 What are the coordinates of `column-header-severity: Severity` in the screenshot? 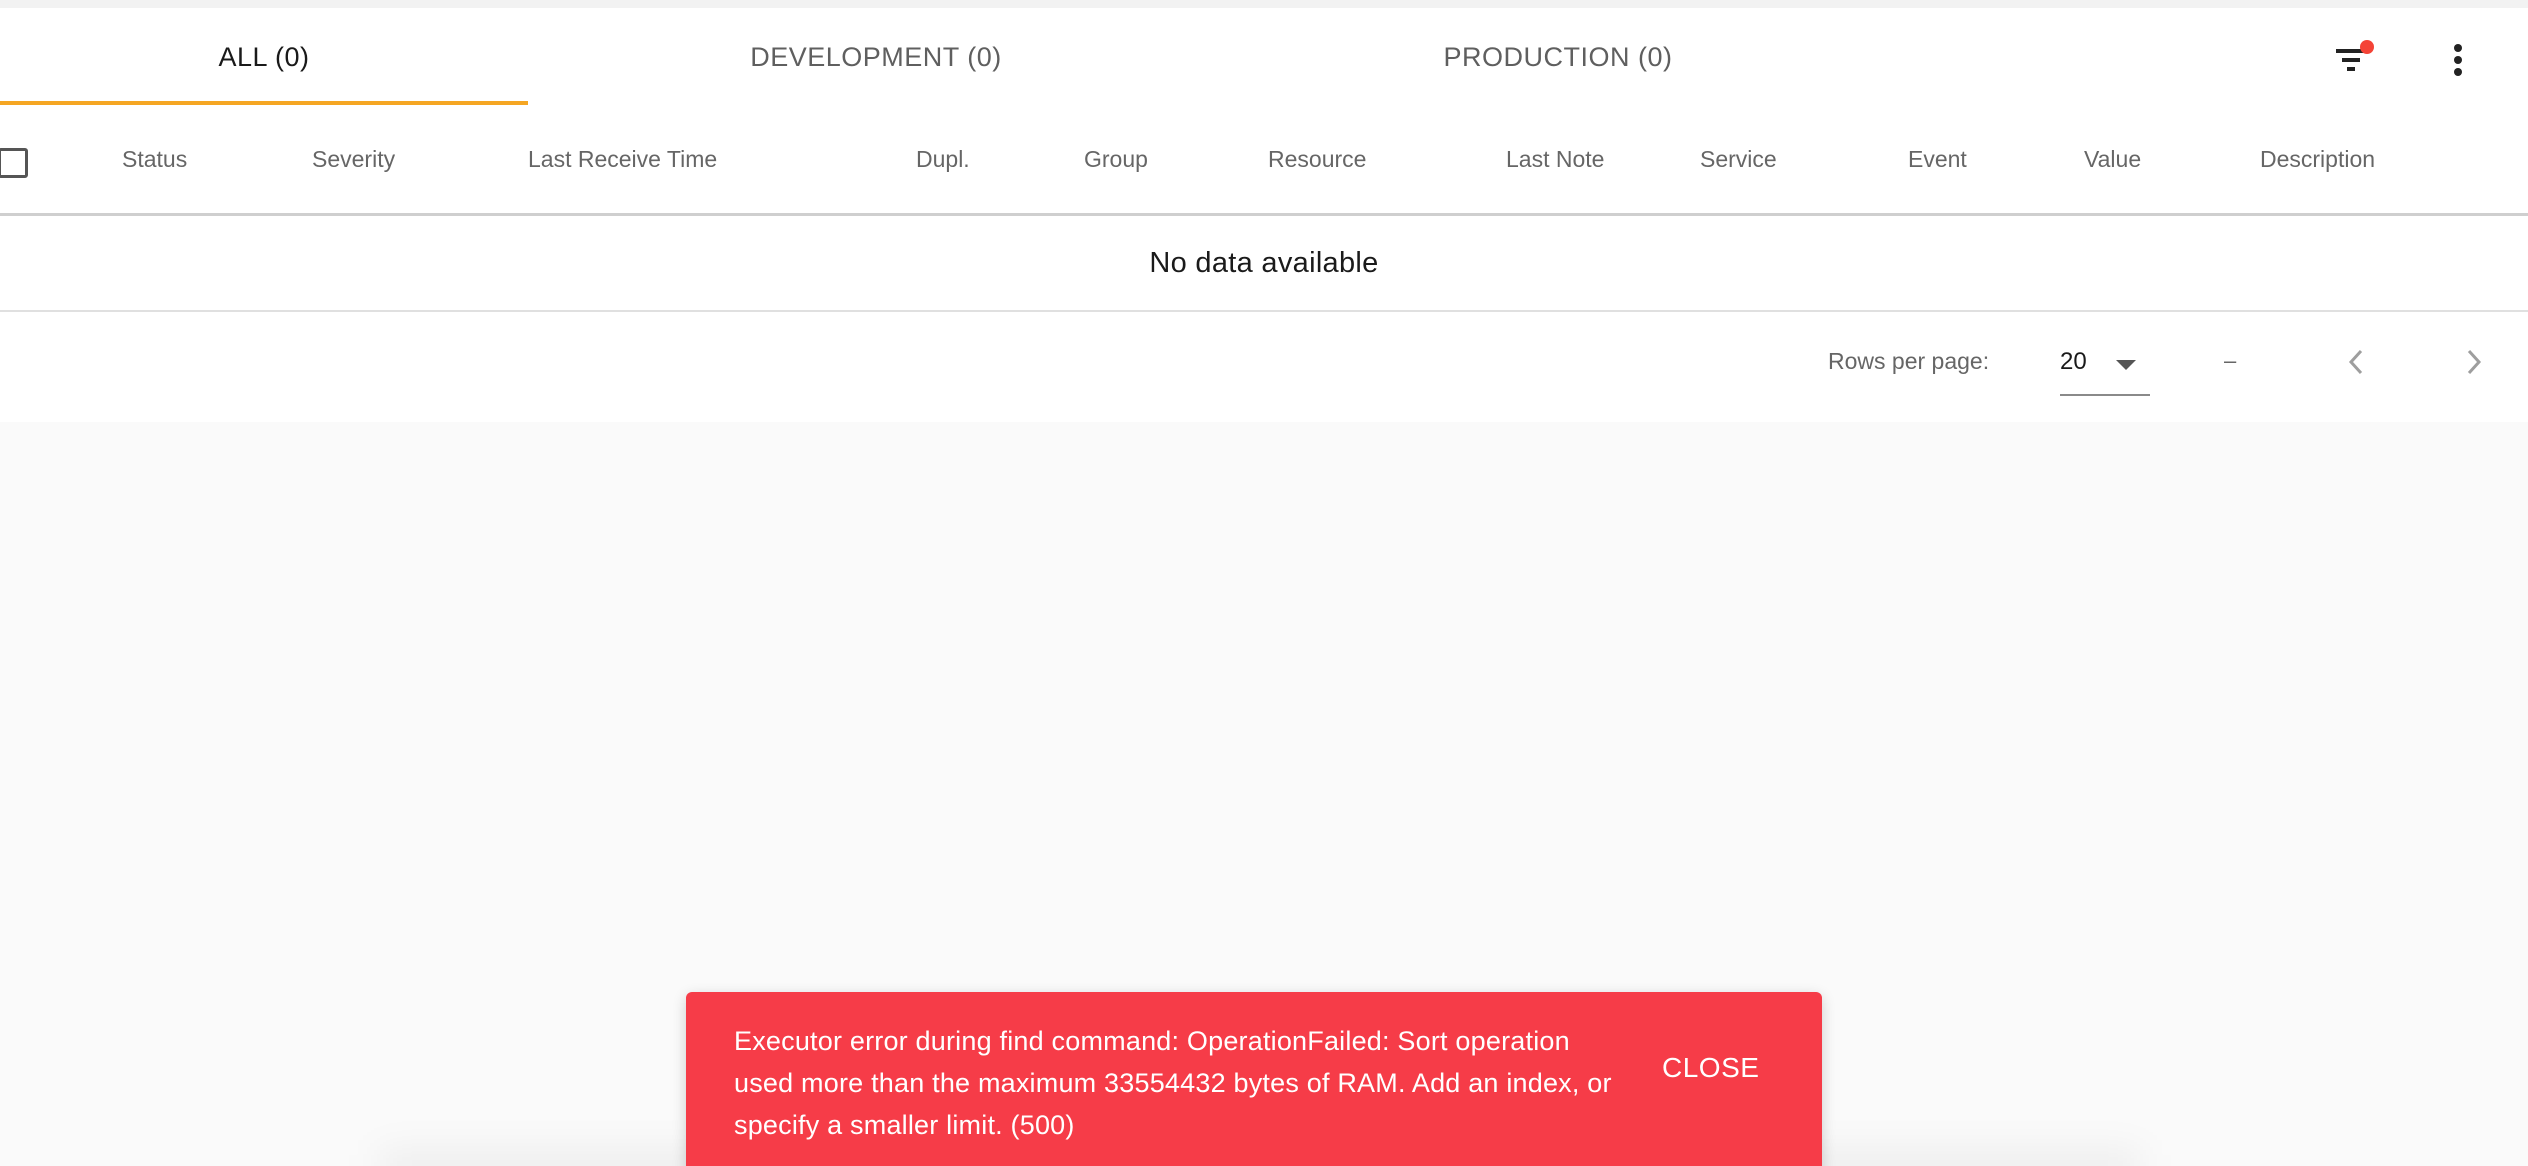 It's located at (353, 159).